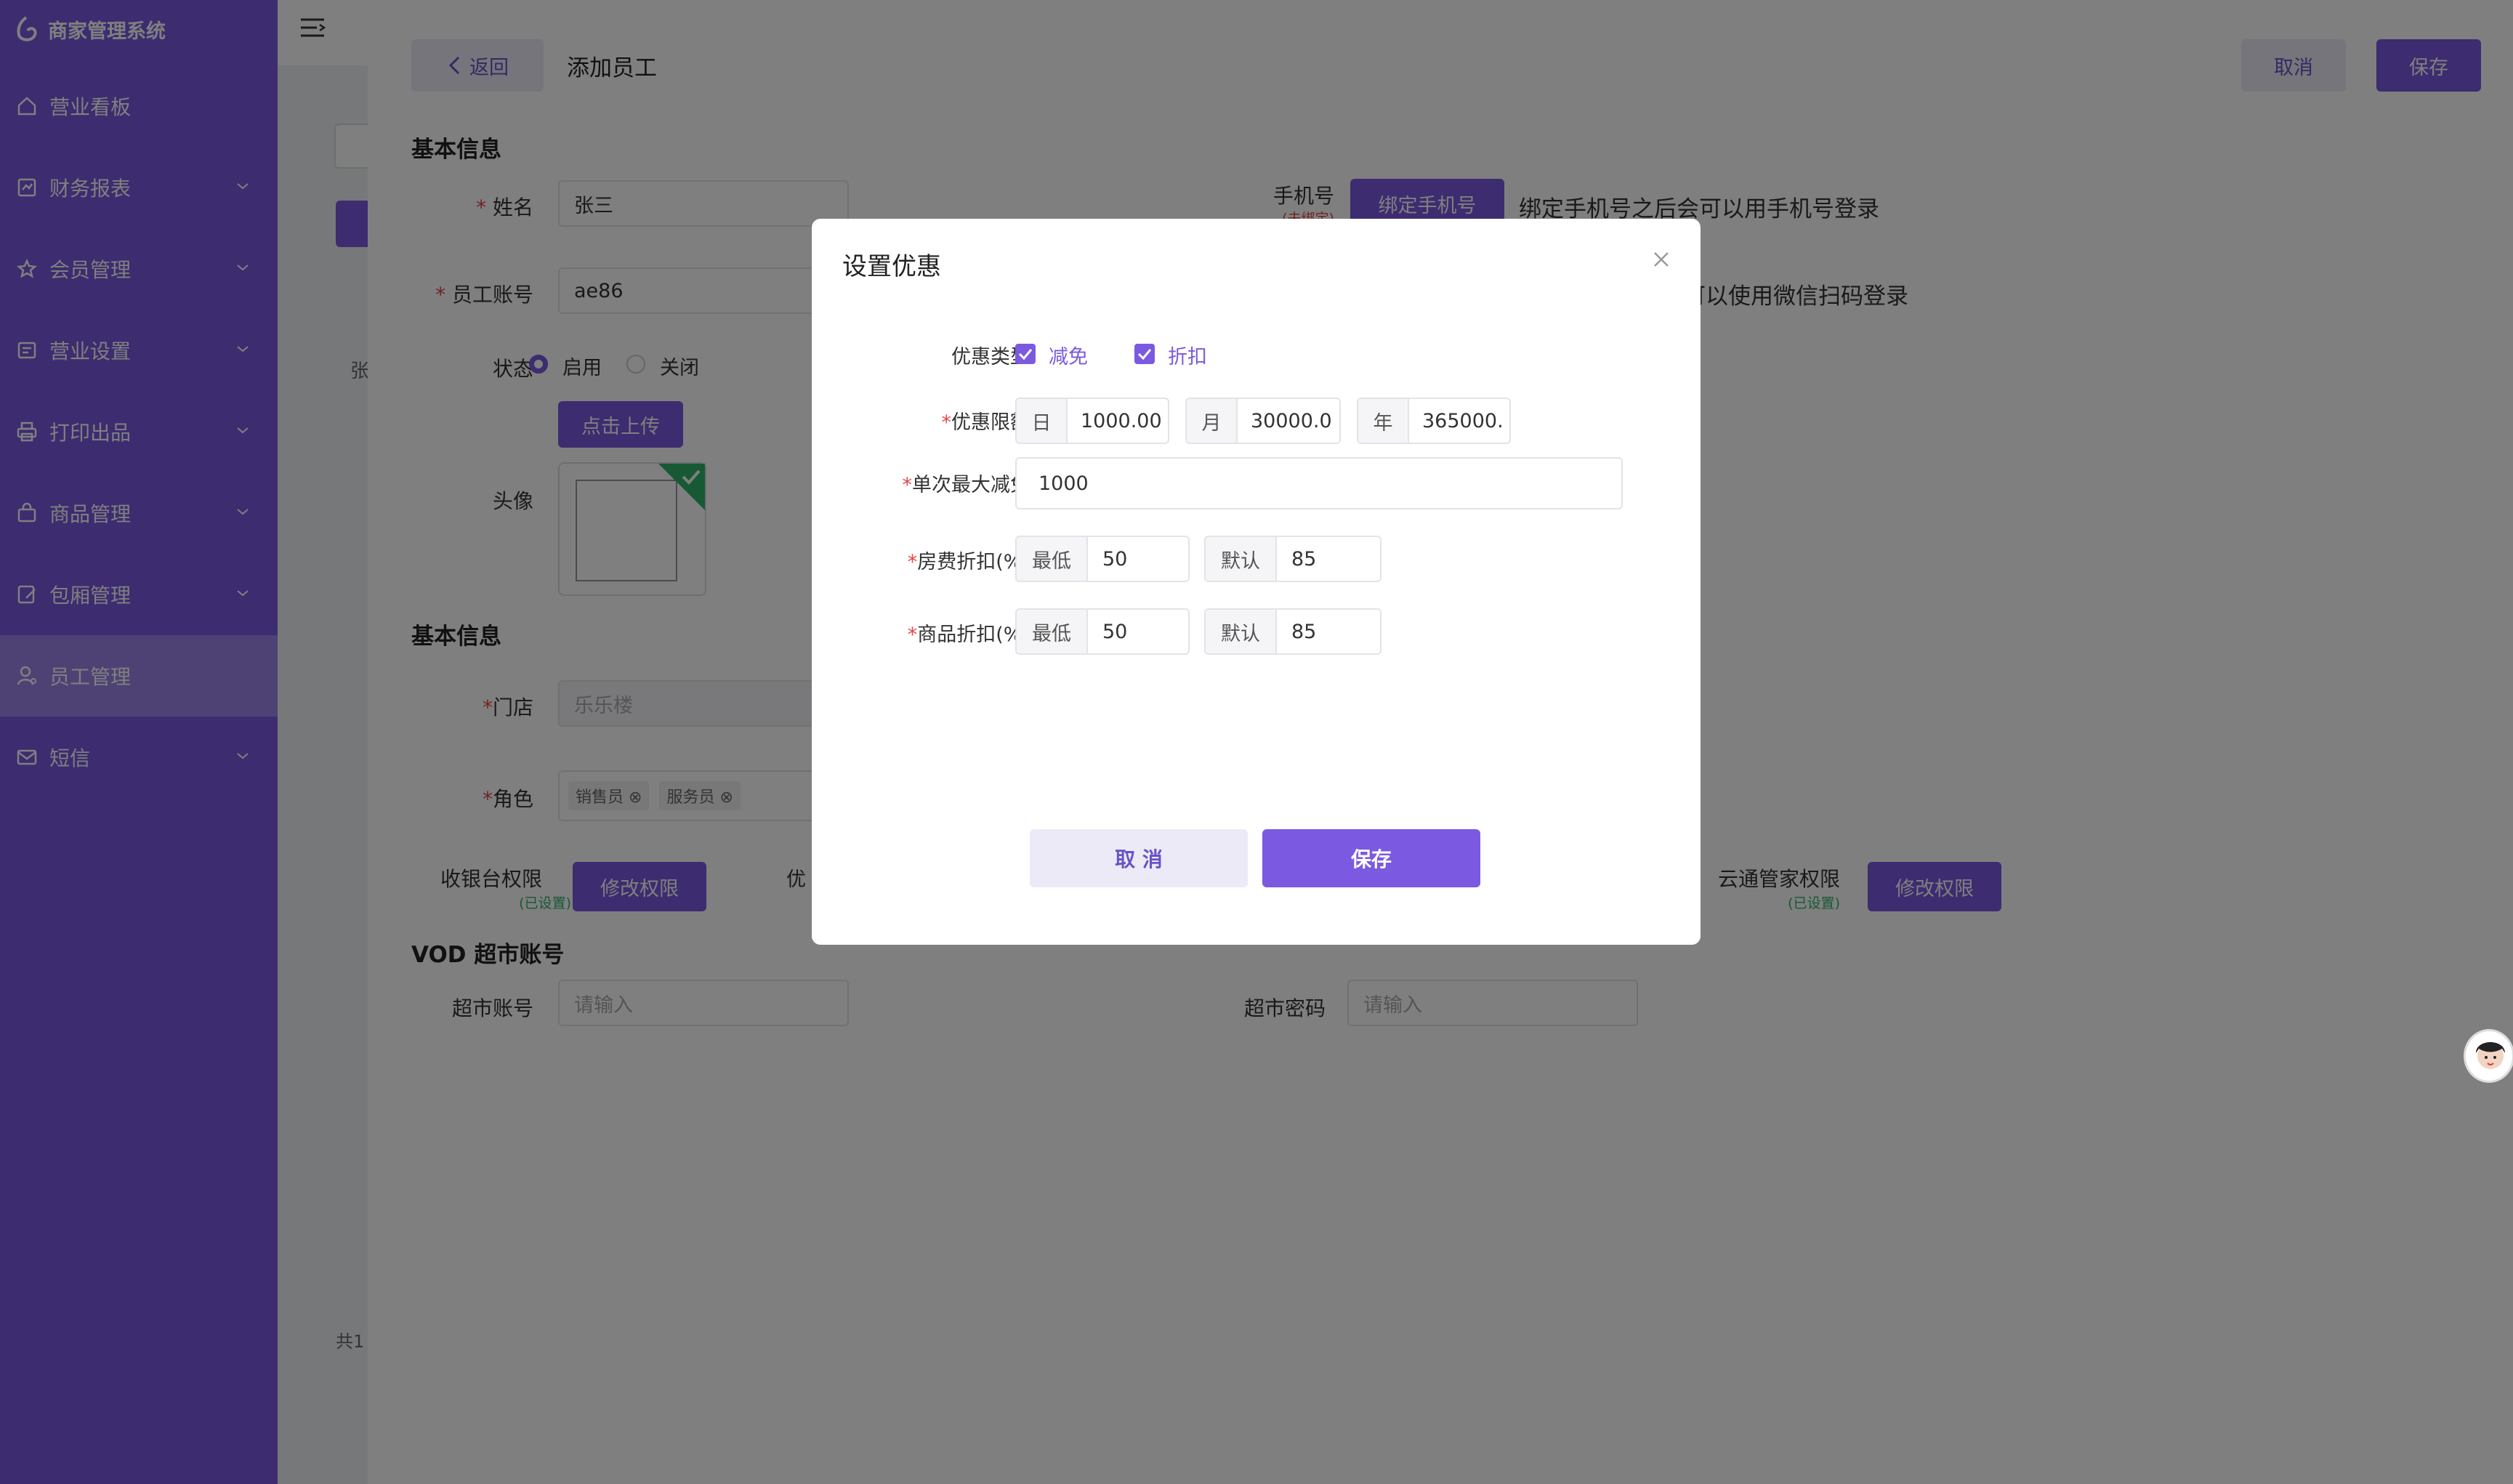 The width and height of the screenshot is (2513, 1484). I want to click on goods-default-value: 85, so click(1304, 632).